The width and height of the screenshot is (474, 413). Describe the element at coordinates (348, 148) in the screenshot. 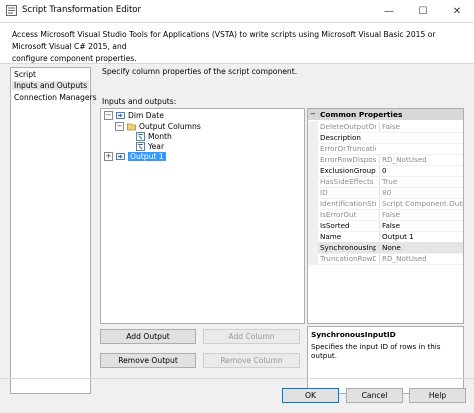

I see `property-name: ErrorOrTruncation` at that location.